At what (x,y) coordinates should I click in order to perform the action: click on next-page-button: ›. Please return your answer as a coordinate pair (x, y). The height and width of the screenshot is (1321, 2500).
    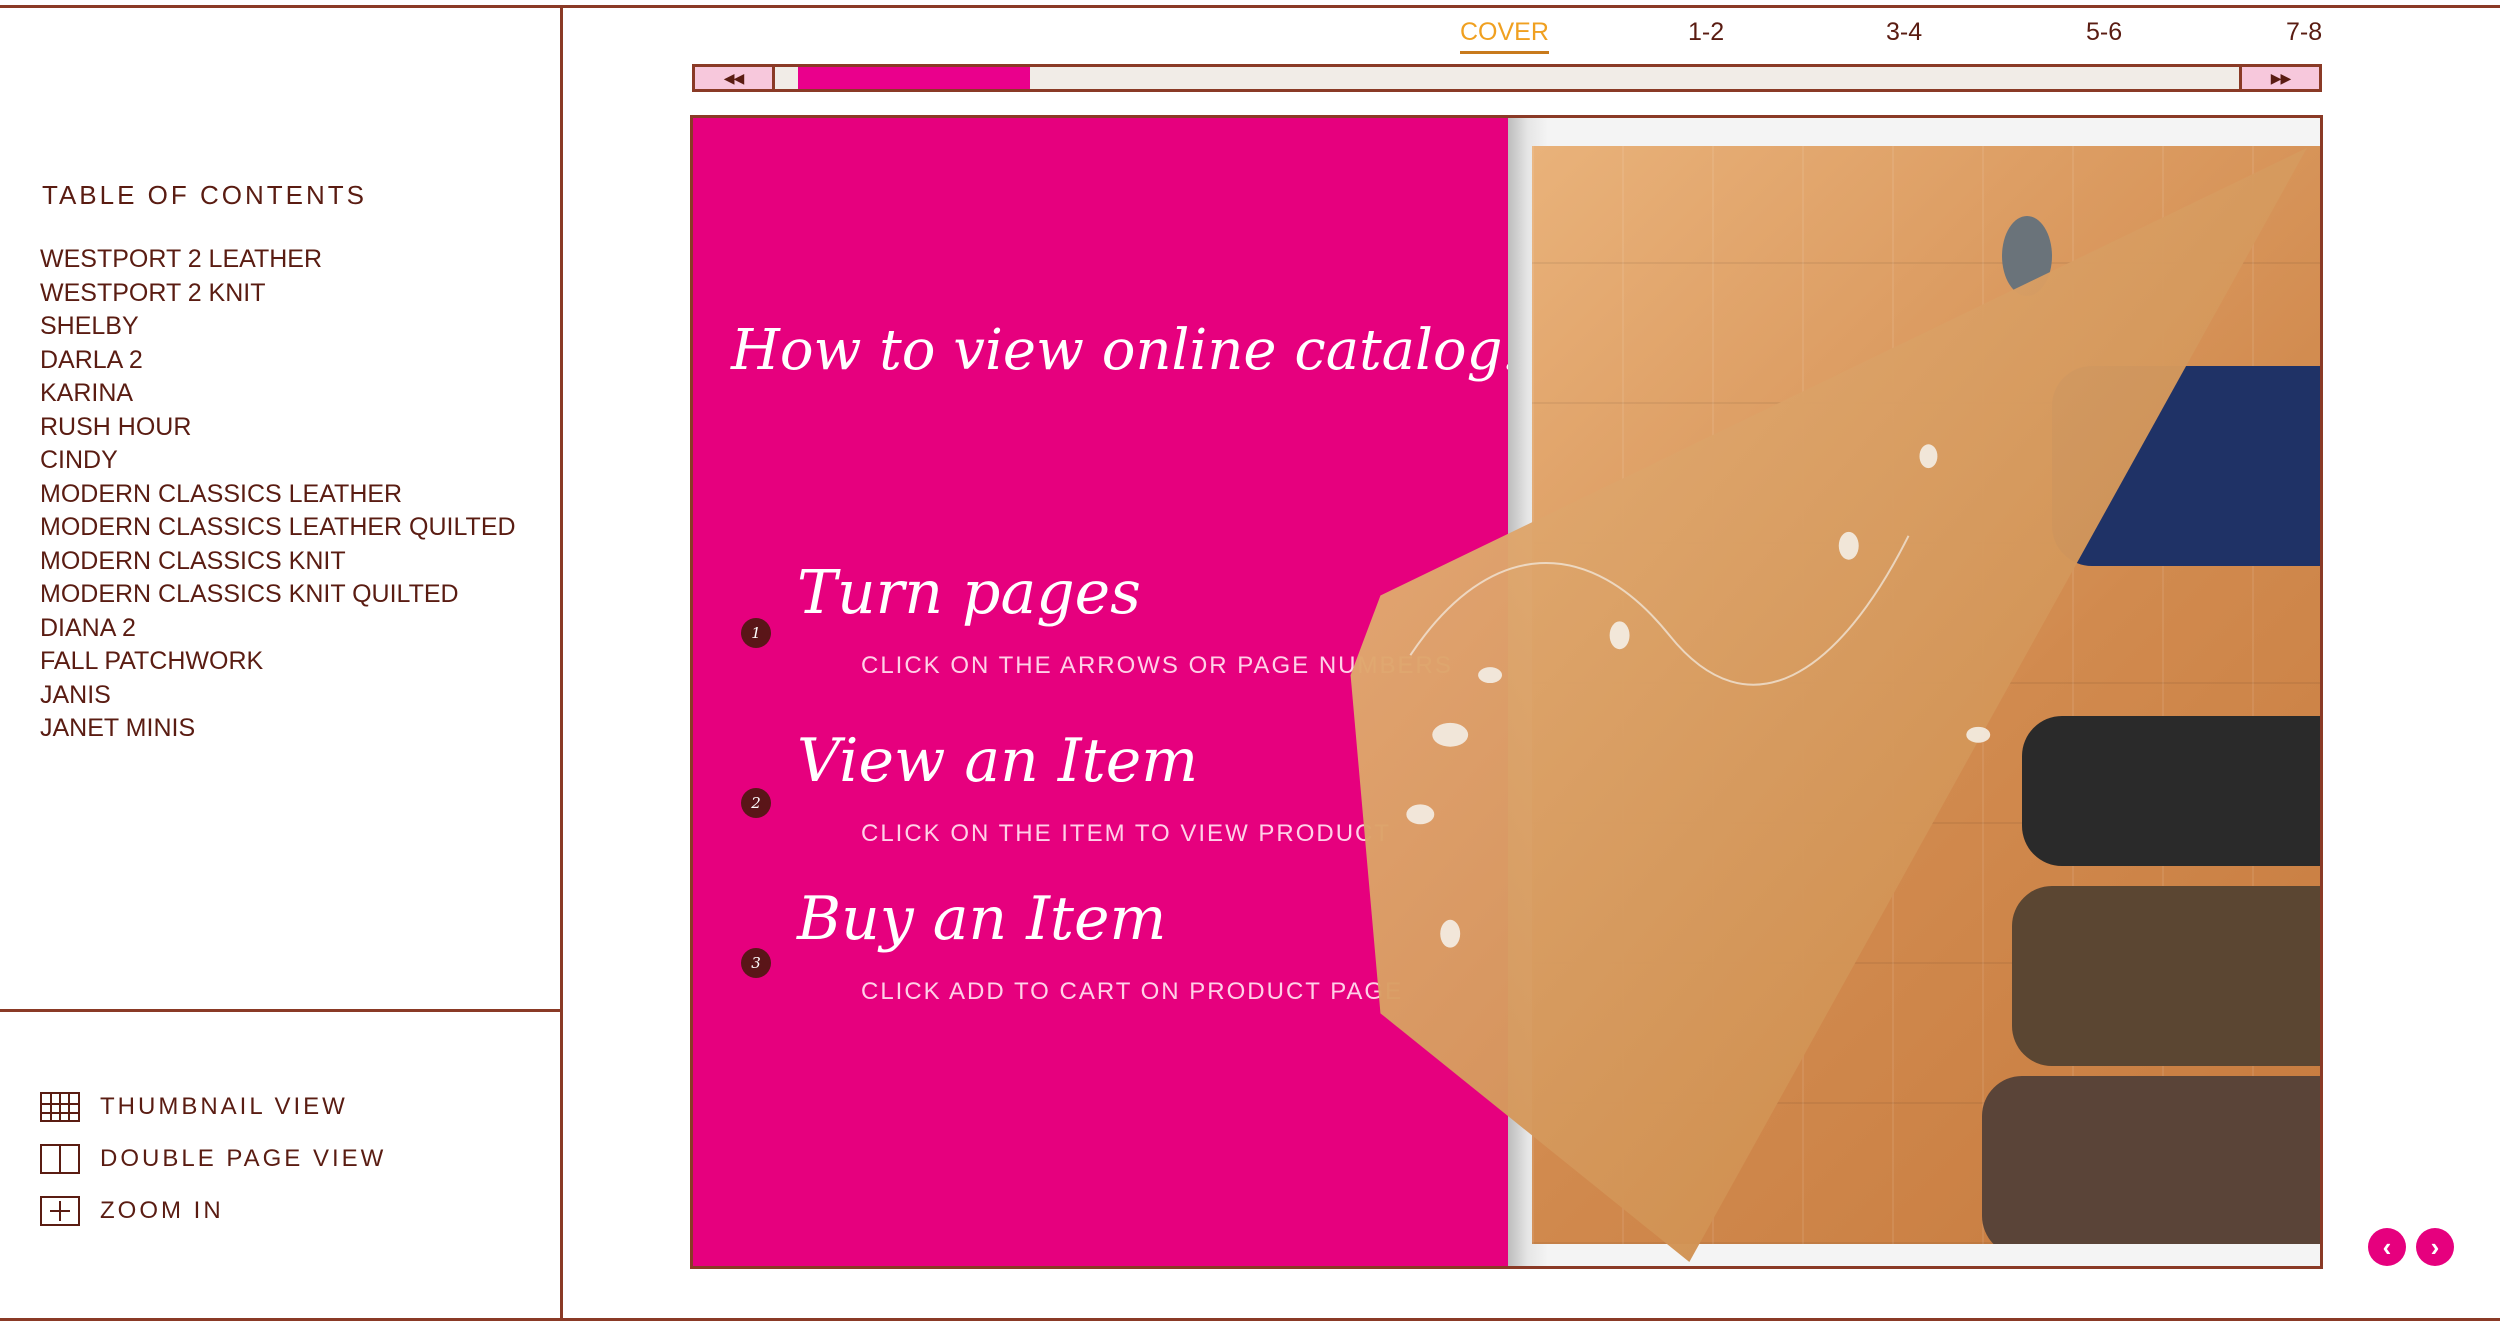
    Looking at the image, I should click on (2435, 1247).